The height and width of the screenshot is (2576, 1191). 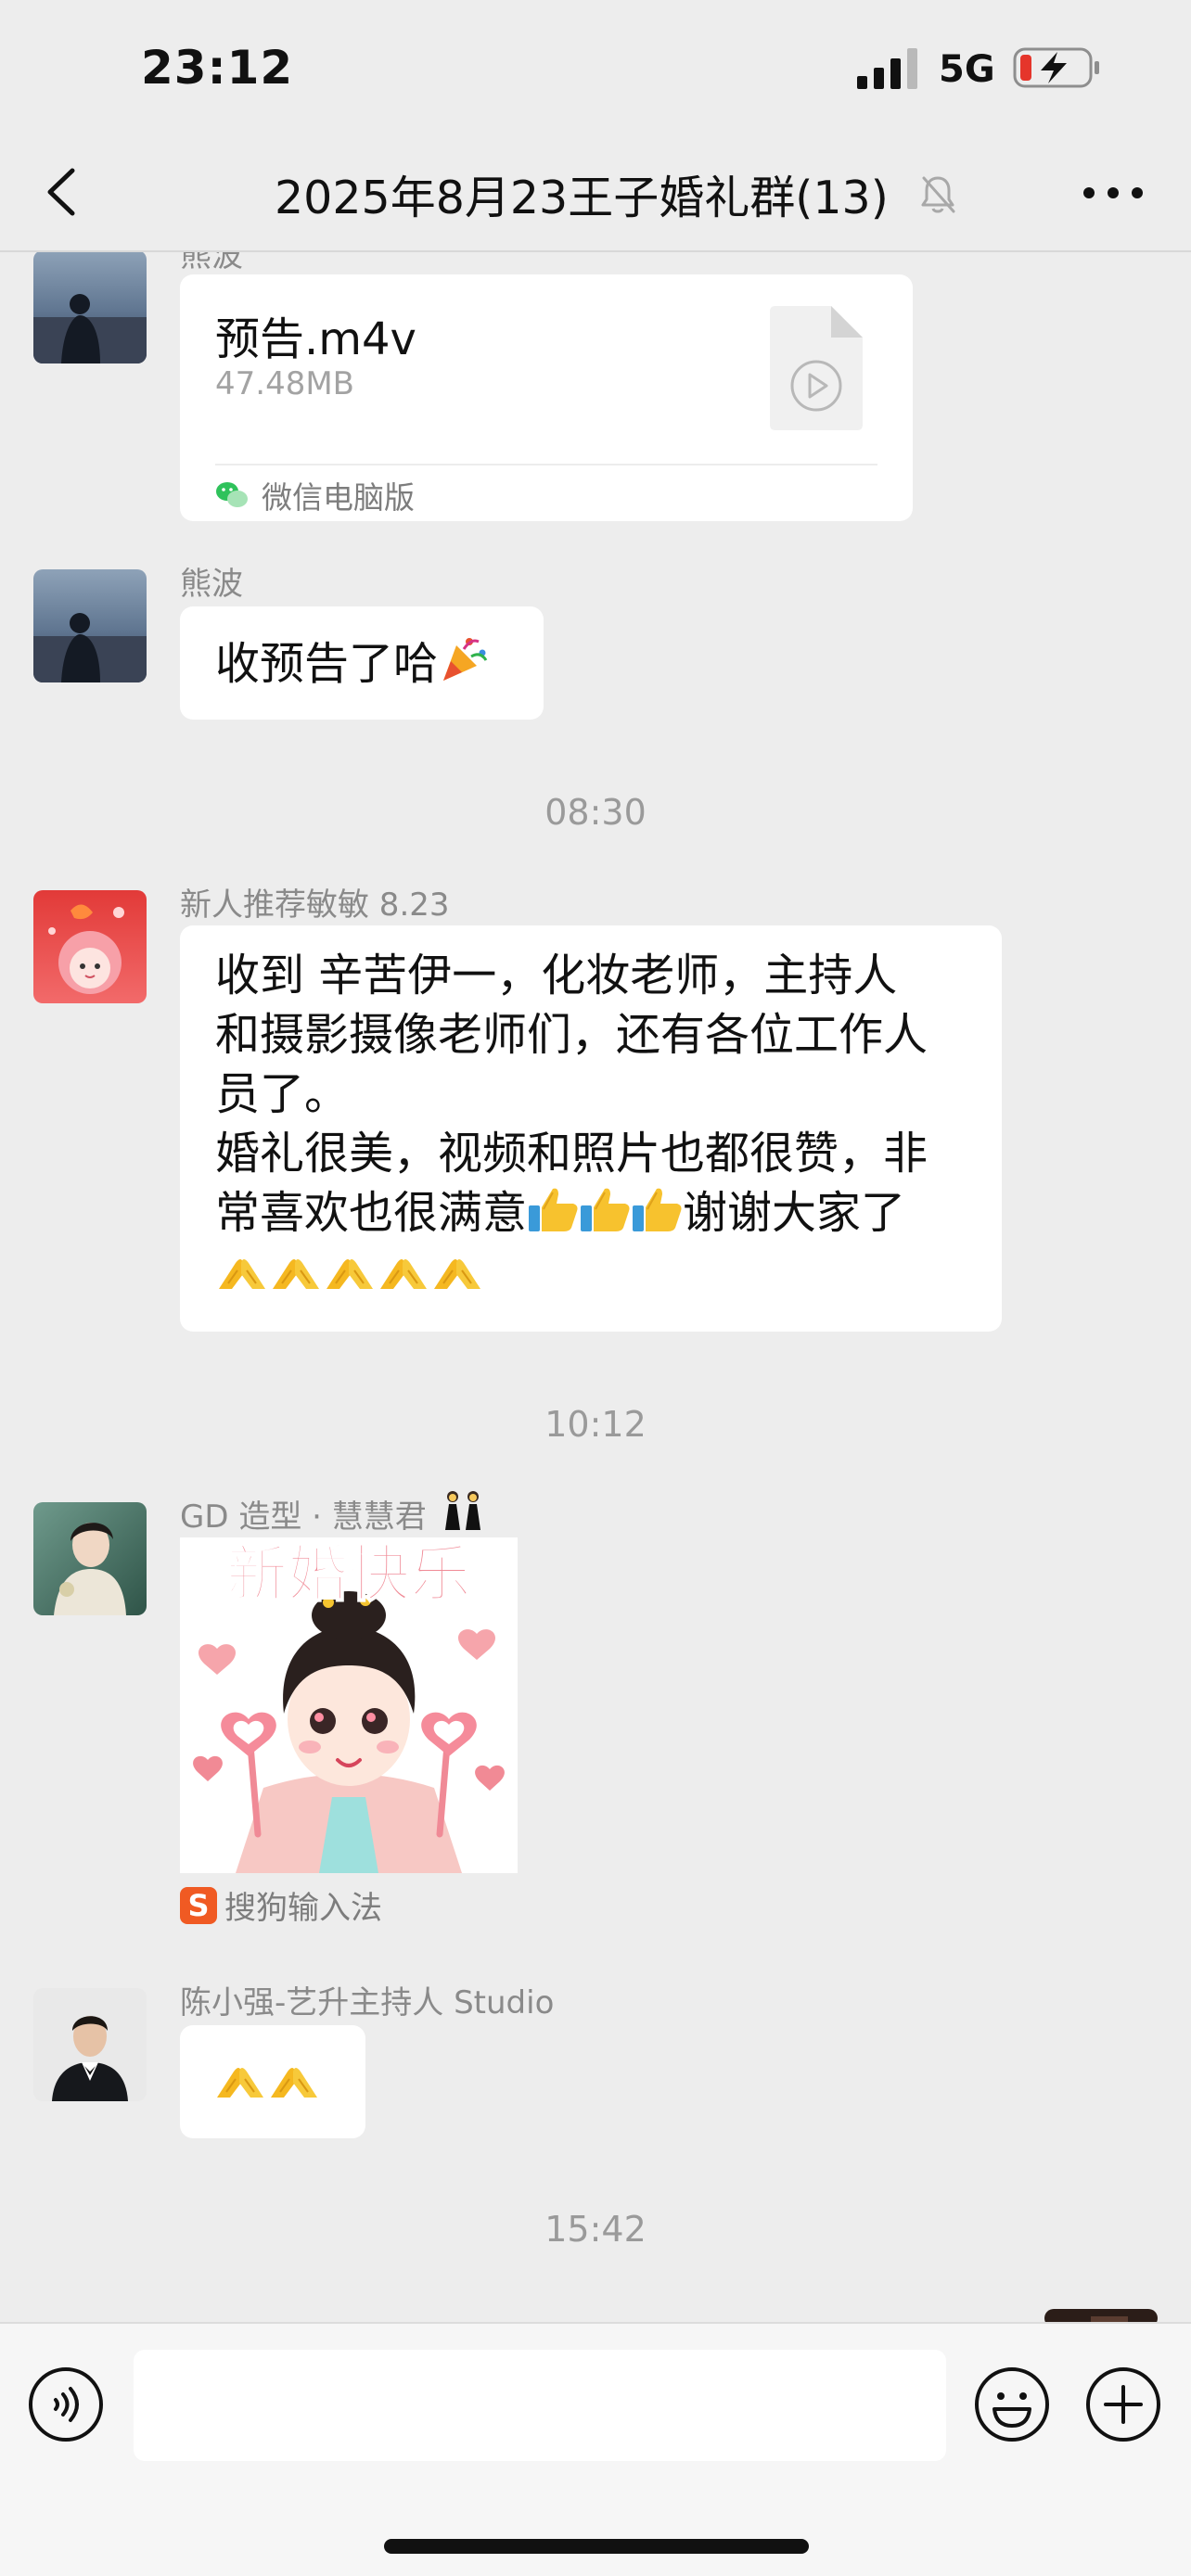 I want to click on more-dots-icon, so click(x=1113, y=193).